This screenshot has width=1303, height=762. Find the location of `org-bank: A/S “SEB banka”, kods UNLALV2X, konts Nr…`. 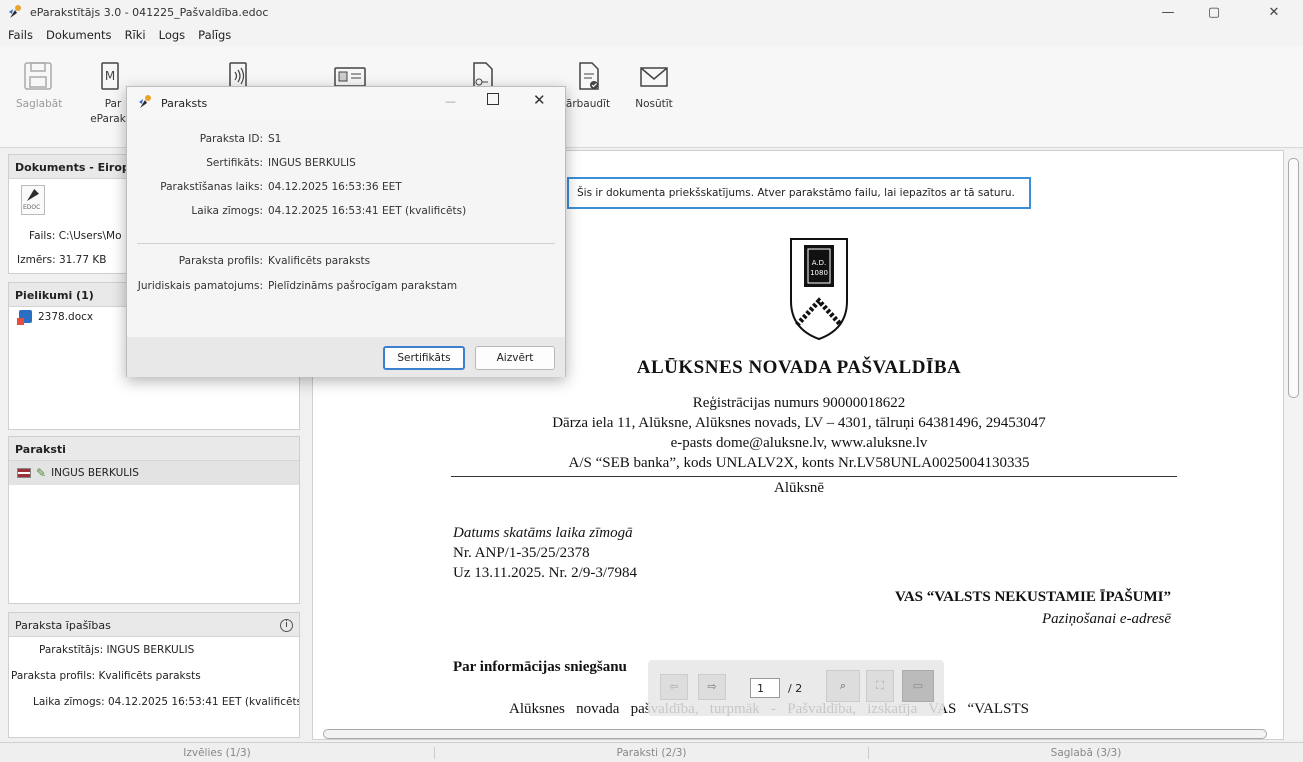

org-bank: A/S “SEB banka”, kods UNLALV2X, konts Nr… is located at coordinates (799, 463).